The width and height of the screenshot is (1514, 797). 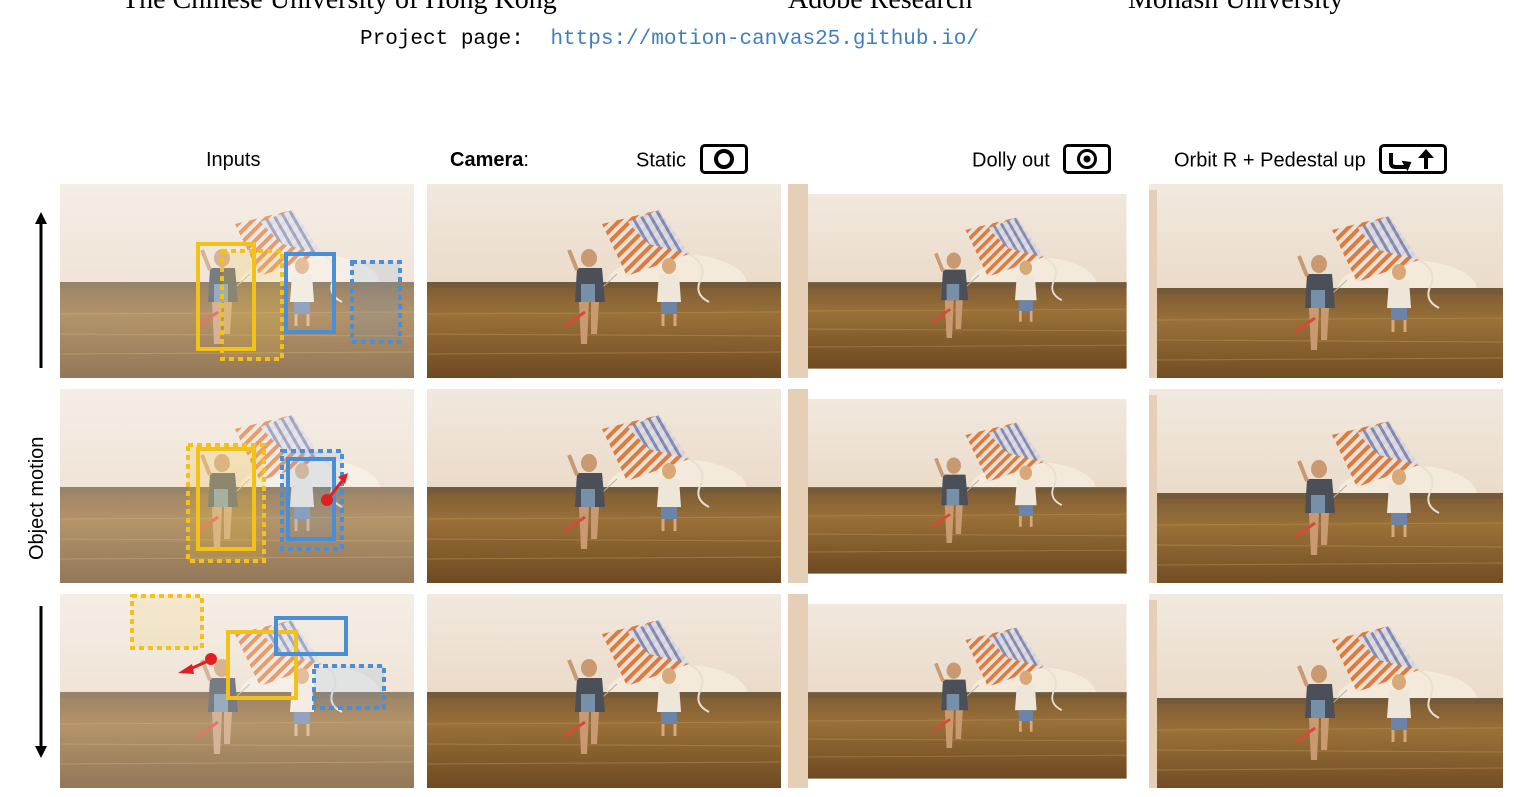 What do you see at coordinates (723, 159) in the screenshot?
I see `static-camera-icon` at bounding box center [723, 159].